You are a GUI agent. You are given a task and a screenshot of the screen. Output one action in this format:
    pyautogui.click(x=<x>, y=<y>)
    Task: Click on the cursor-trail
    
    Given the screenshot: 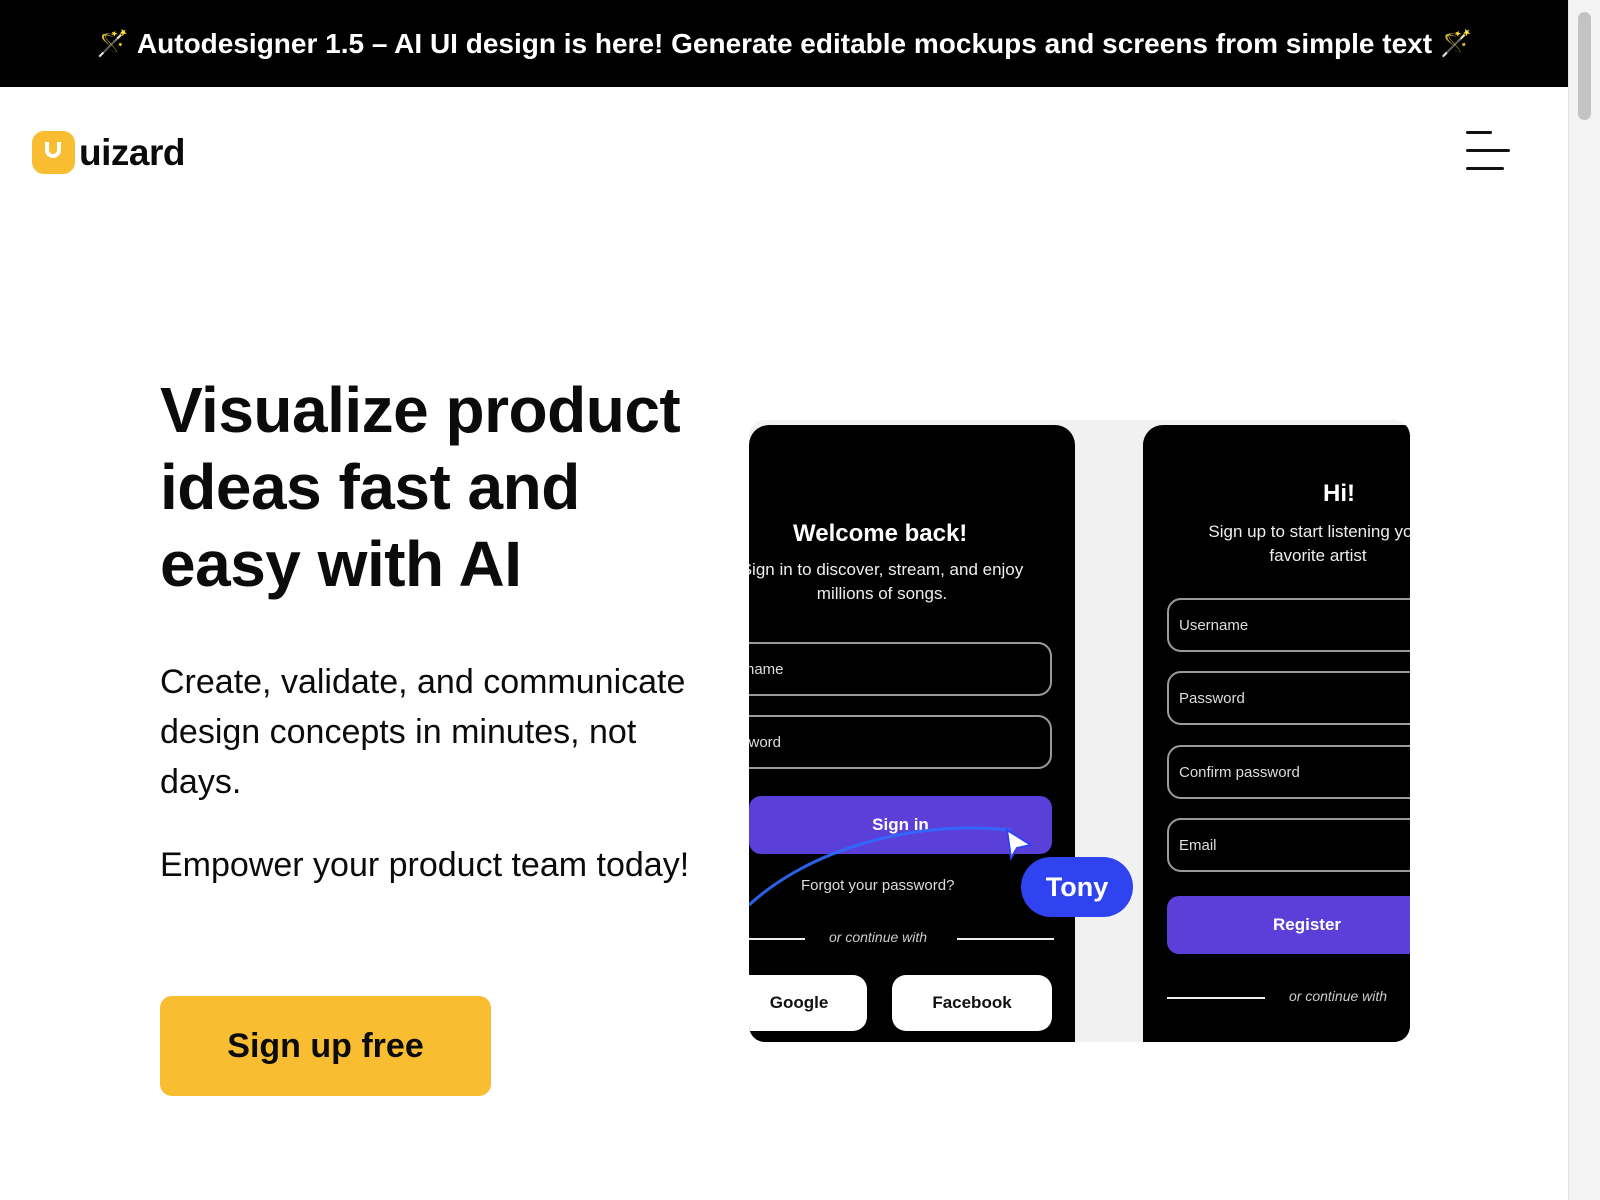 What is the action you would take?
    pyautogui.click(x=891, y=866)
    